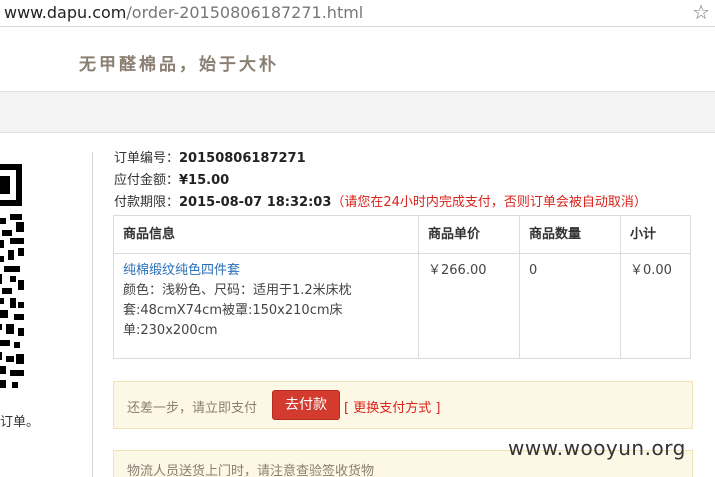 This screenshot has width=715, height=477. I want to click on table-header-product: 商品信息, so click(149, 234).